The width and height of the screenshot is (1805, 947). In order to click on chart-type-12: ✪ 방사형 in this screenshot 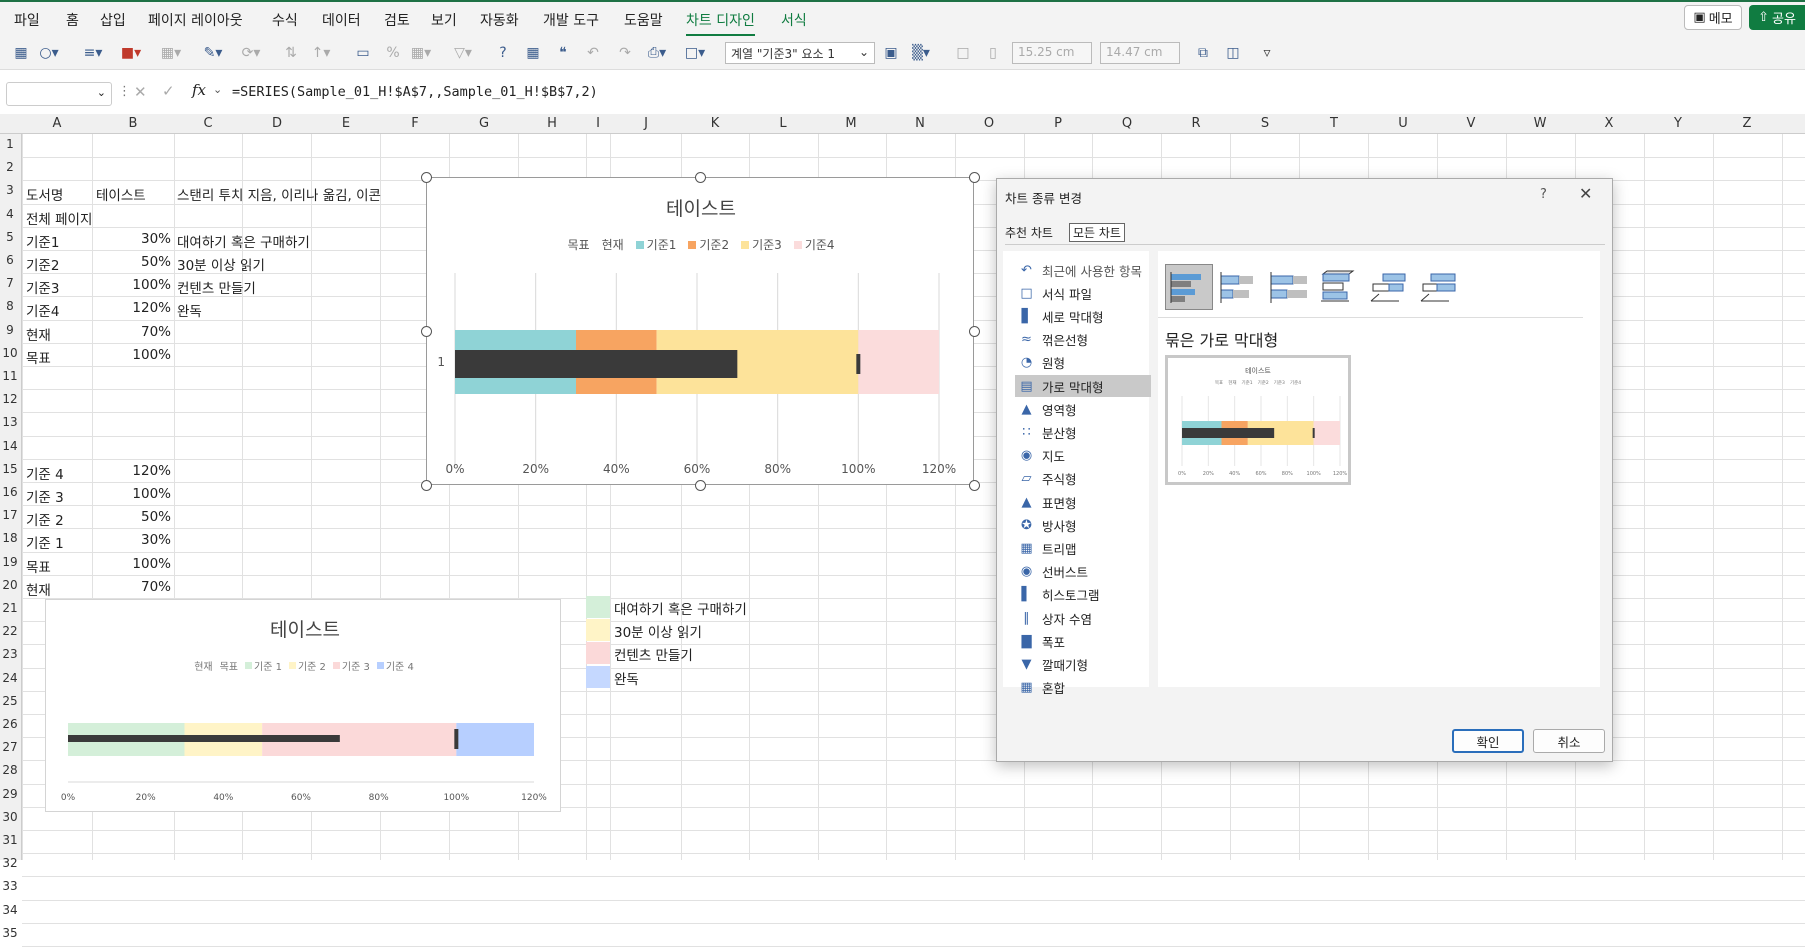, I will do `click(1083, 525)`.